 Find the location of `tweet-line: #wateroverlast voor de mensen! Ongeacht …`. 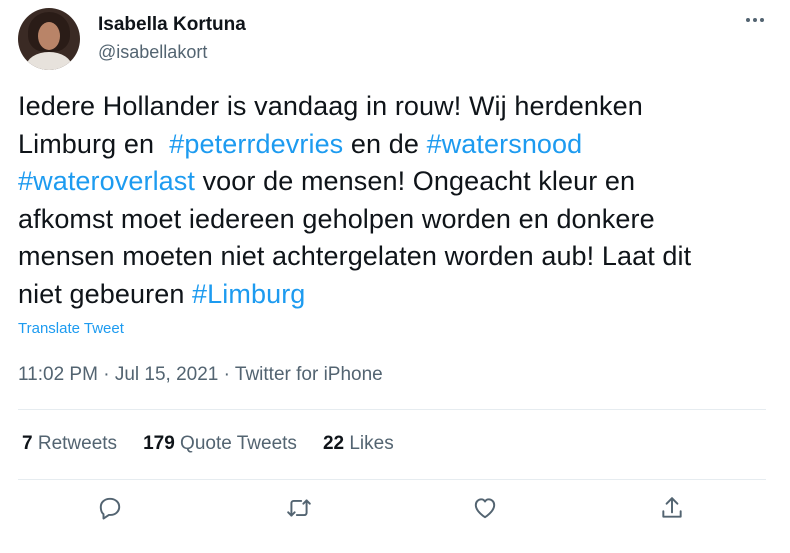

tweet-line: #wateroverlast voor de mensen! Ongeacht … is located at coordinates (394, 182).